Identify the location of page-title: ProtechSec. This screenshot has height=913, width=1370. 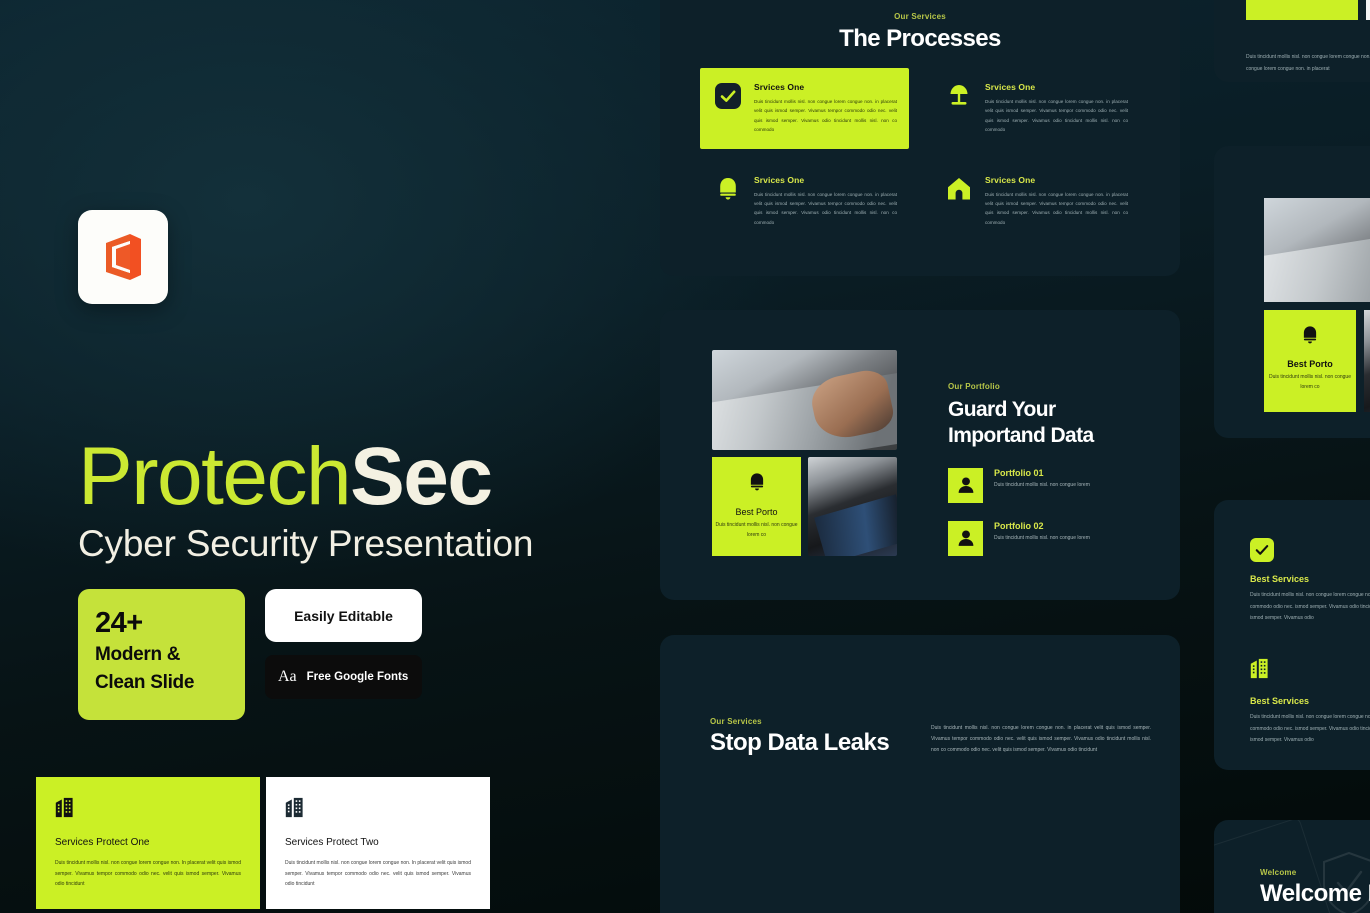
(358, 477).